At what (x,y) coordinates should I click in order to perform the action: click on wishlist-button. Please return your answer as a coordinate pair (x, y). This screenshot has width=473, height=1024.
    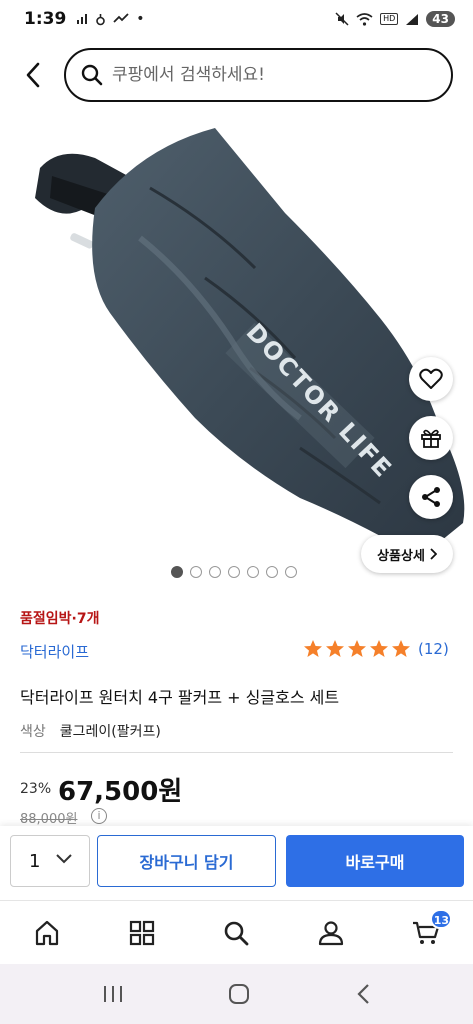
    Looking at the image, I should click on (431, 379).